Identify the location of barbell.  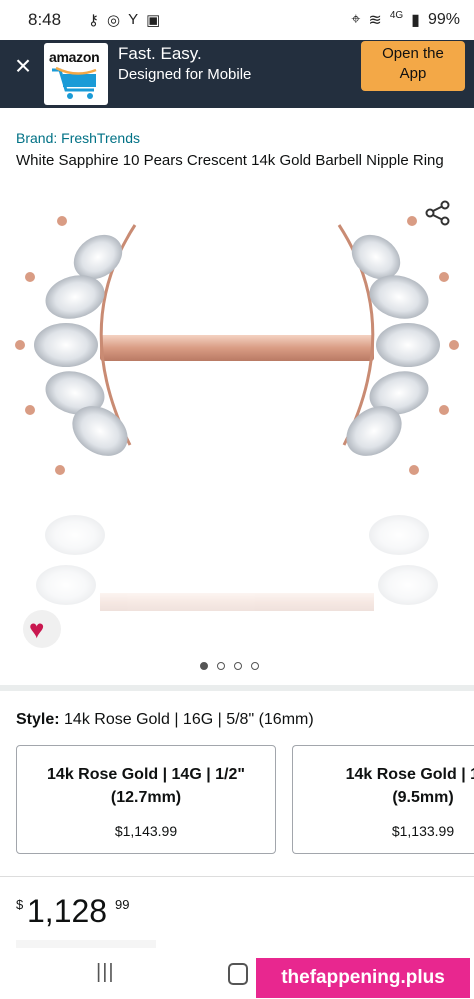
(237, 348).